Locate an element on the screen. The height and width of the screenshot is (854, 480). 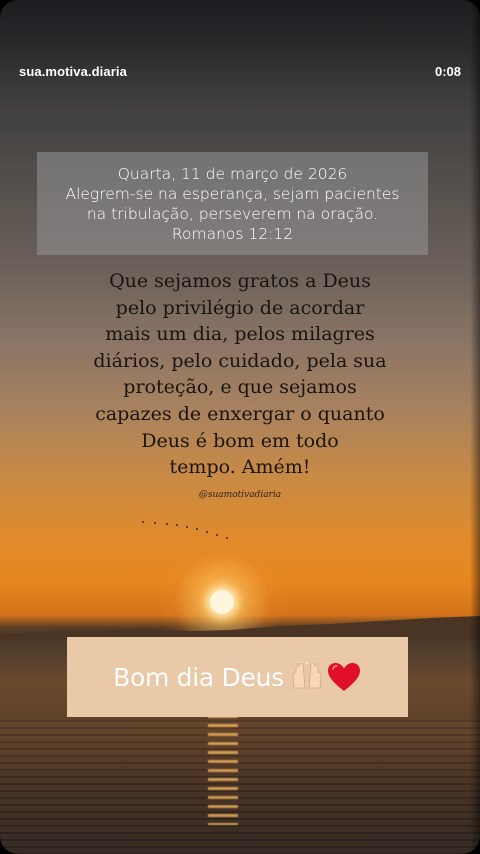
distant-hills is located at coordinates (240, 628).